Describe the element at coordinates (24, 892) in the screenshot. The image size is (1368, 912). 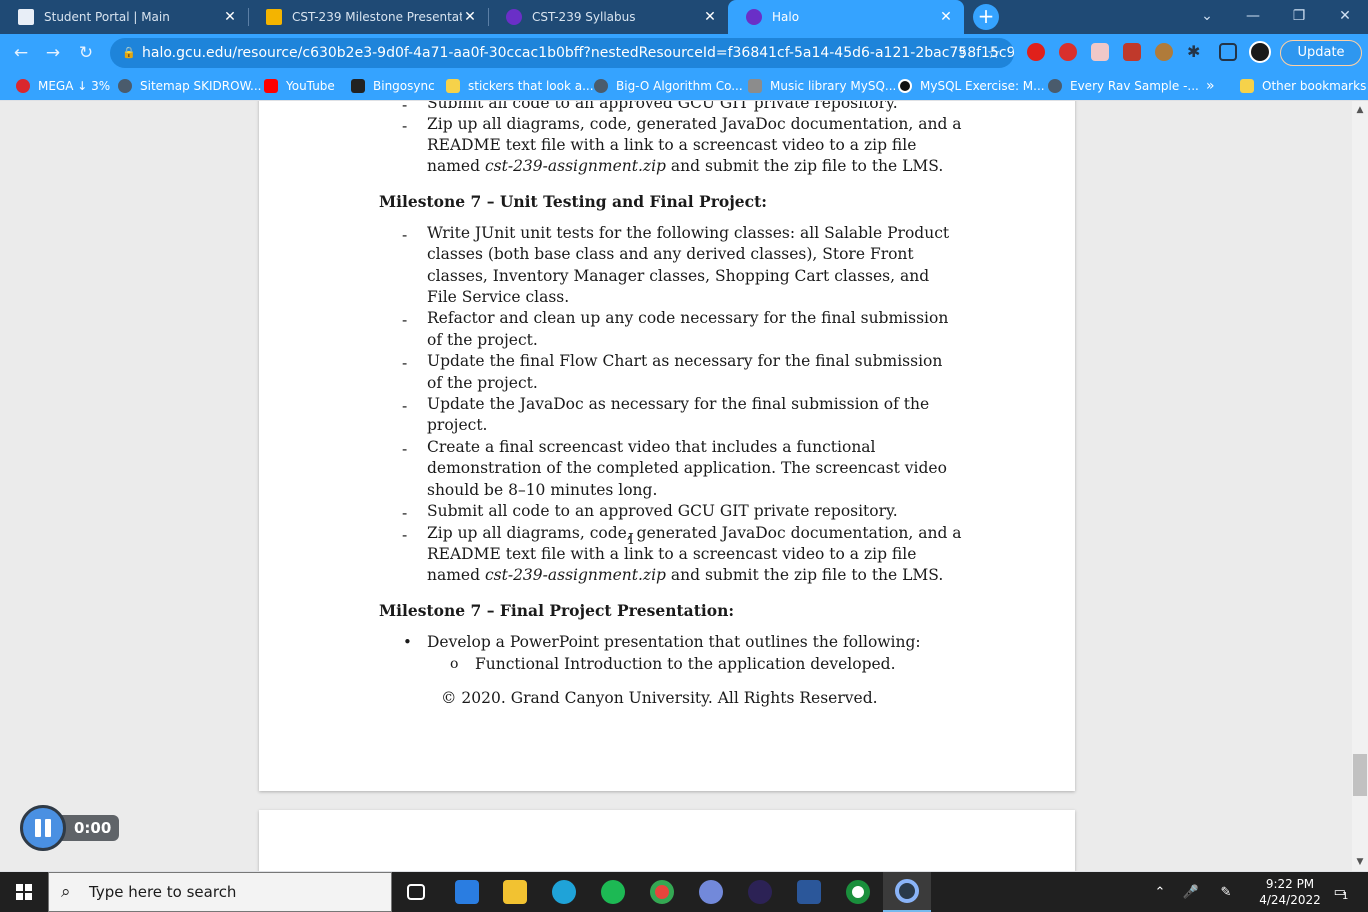
I see `start-button` at that location.